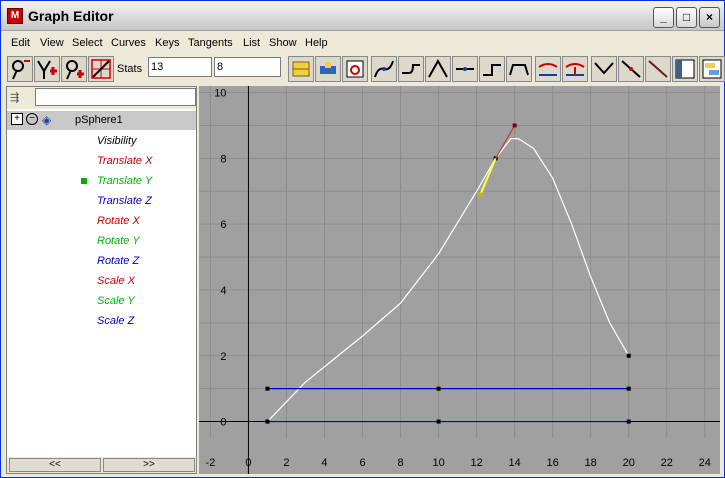 The height and width of the screenshot is (478, 725). I want to click on step-tangents-icon, so click(492, 69).